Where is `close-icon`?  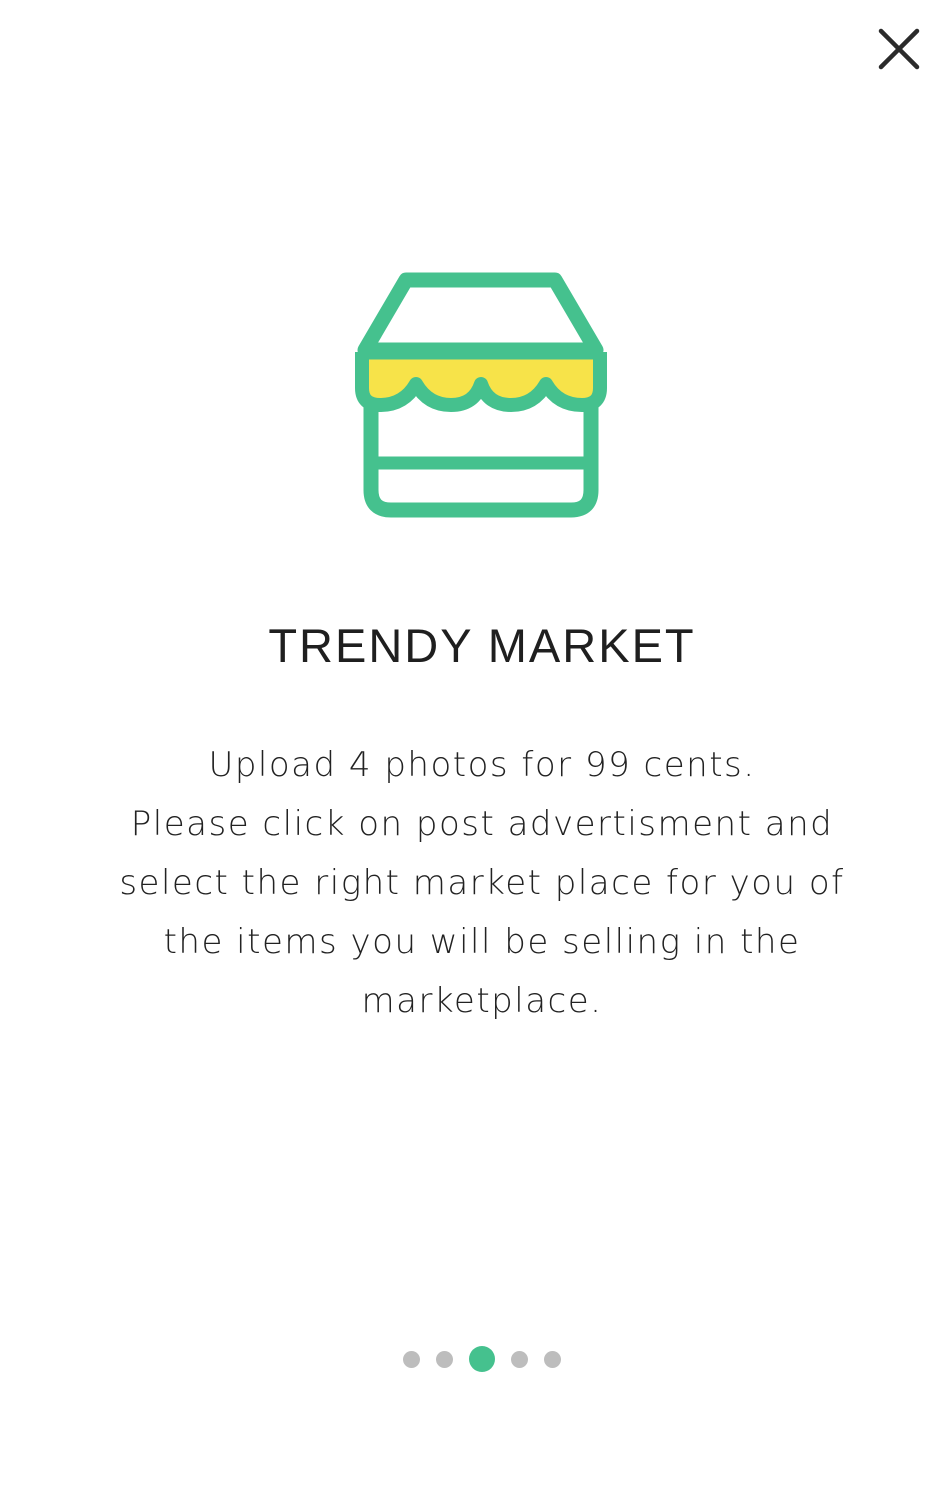
close-icon is located at coordinates (899, 49).